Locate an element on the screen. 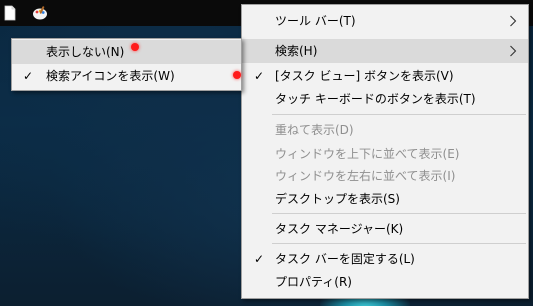 The width and height of the screenshot is (533, 306). menu-item-task-view-button: ✓ [タスク ビュー] ボタンを表示(V) is located at coordinates (385, 76).